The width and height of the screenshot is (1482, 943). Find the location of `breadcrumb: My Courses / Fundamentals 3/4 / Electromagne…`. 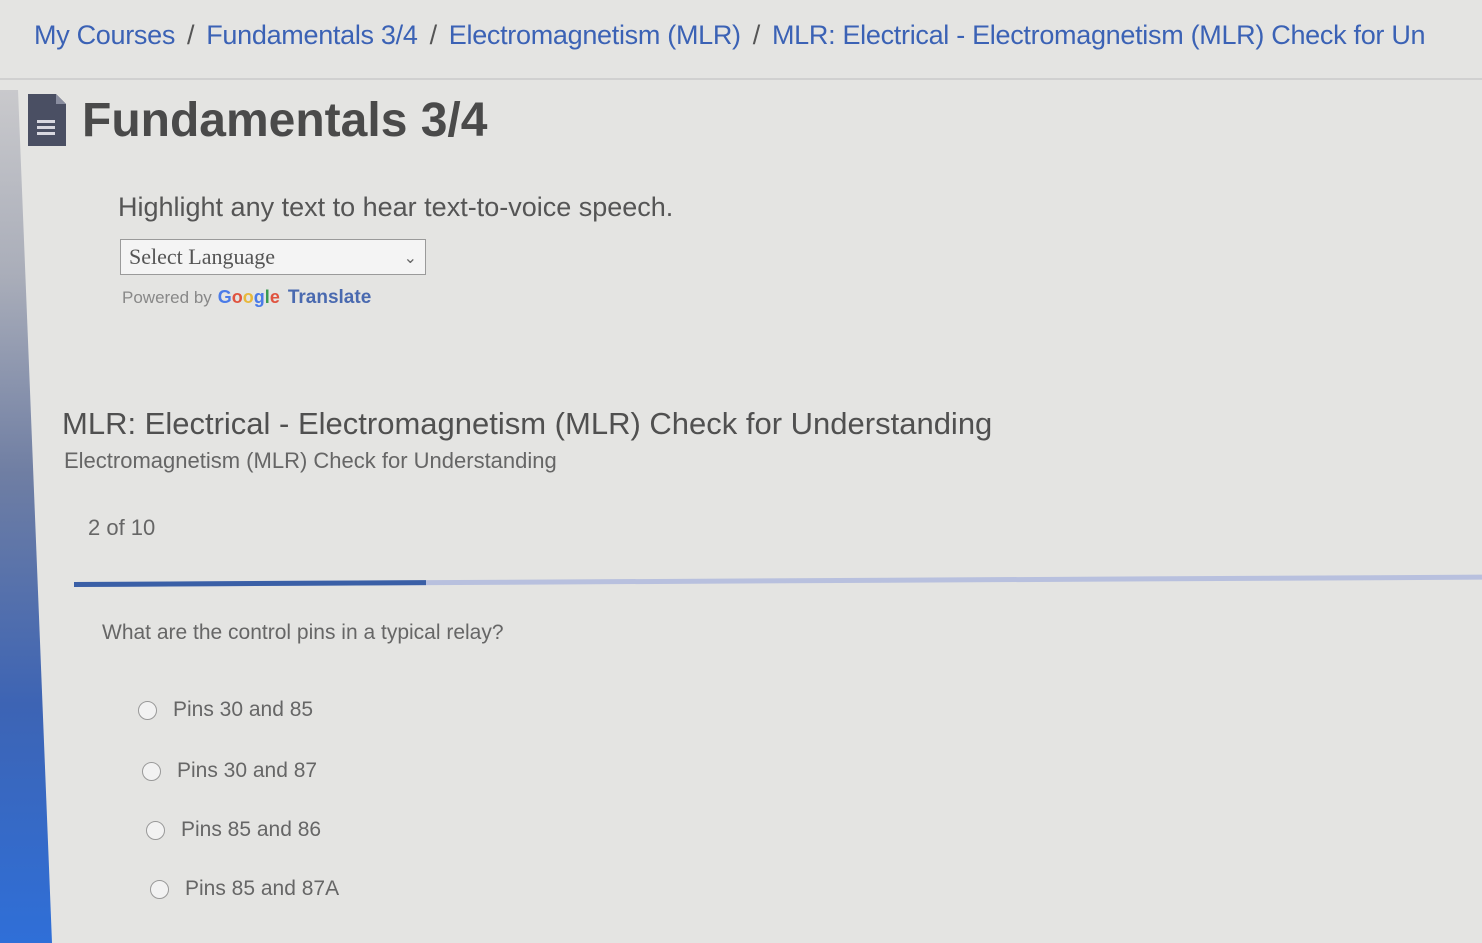

breadcrumb: My Courses / Fundamentals 3/4 / Electromagne… is located at coordinates (730, 35).